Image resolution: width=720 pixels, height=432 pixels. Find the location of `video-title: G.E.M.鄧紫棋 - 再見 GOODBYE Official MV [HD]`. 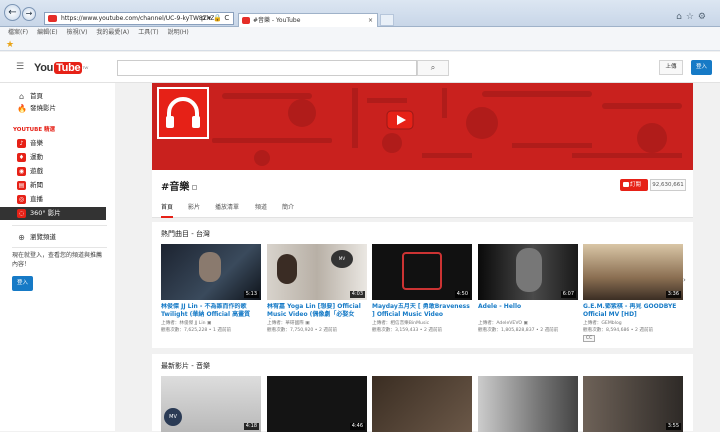

video-title: G.E.M.鄧紫棋 - 再見 GOODBYE Official MV [HD] is located at coordinates (633, 311).